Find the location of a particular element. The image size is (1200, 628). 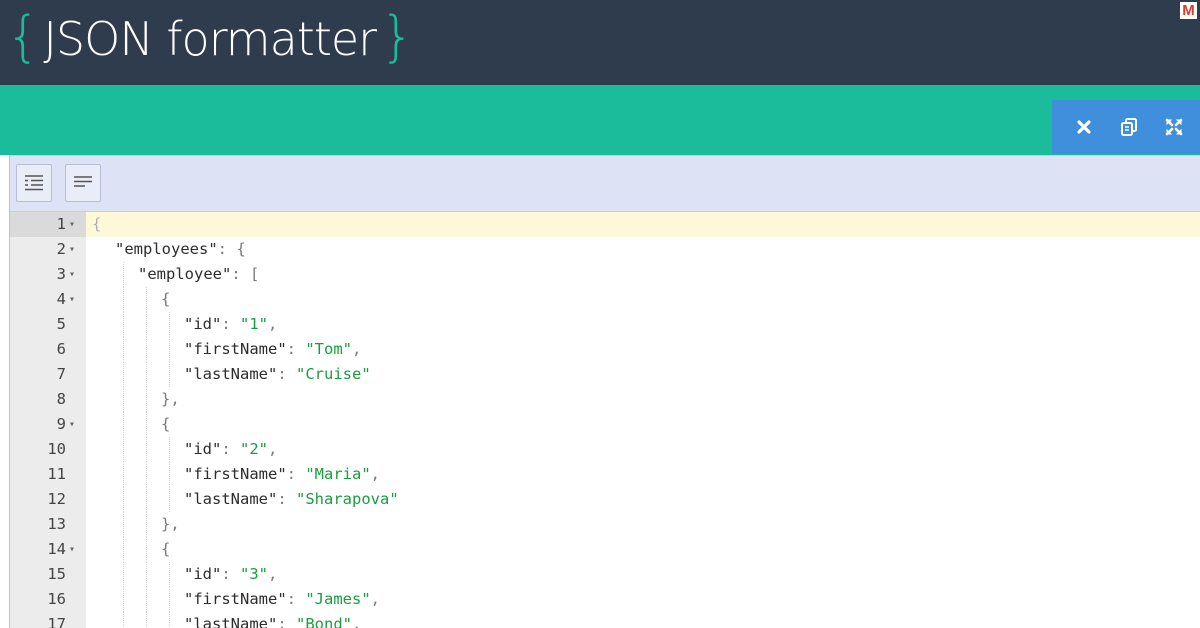

title-close-brace: } is located at coordinates (397, 36).